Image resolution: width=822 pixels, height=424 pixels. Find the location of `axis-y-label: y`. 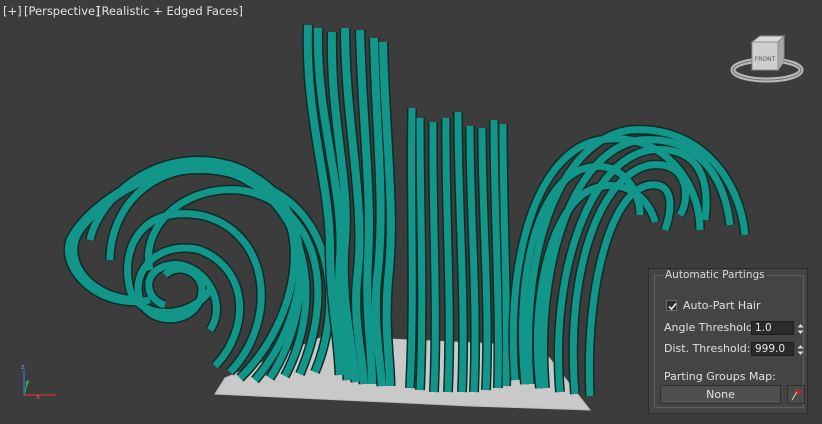

axis-y-label: y is located at coordinates (27, 383).